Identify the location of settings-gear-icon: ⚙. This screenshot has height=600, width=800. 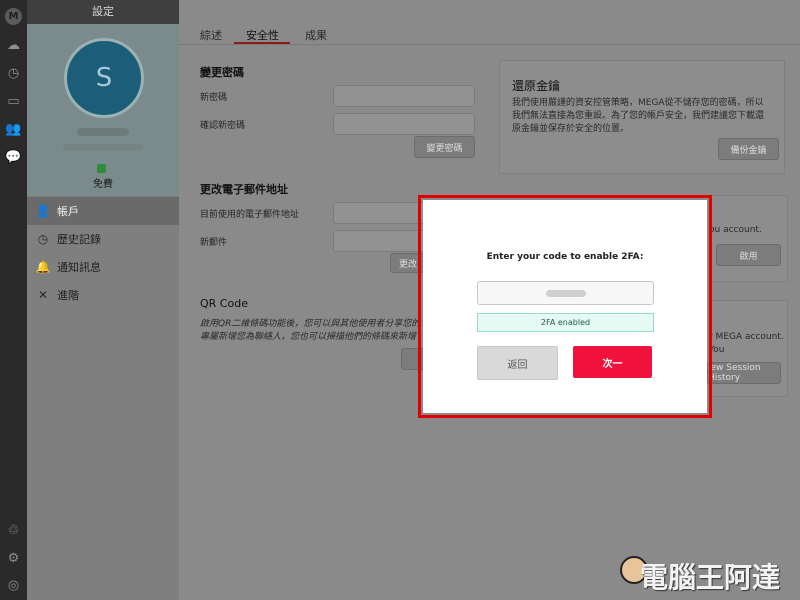
(13, 558).